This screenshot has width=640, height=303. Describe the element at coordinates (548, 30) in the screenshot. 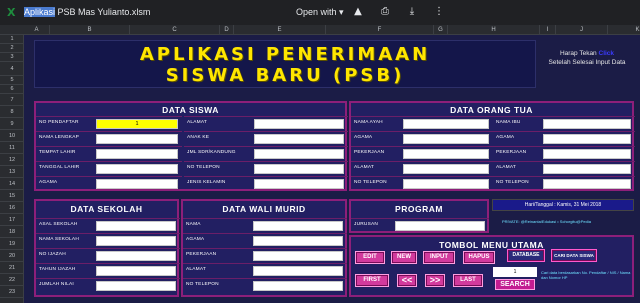

I see `column-header: I` at that location.